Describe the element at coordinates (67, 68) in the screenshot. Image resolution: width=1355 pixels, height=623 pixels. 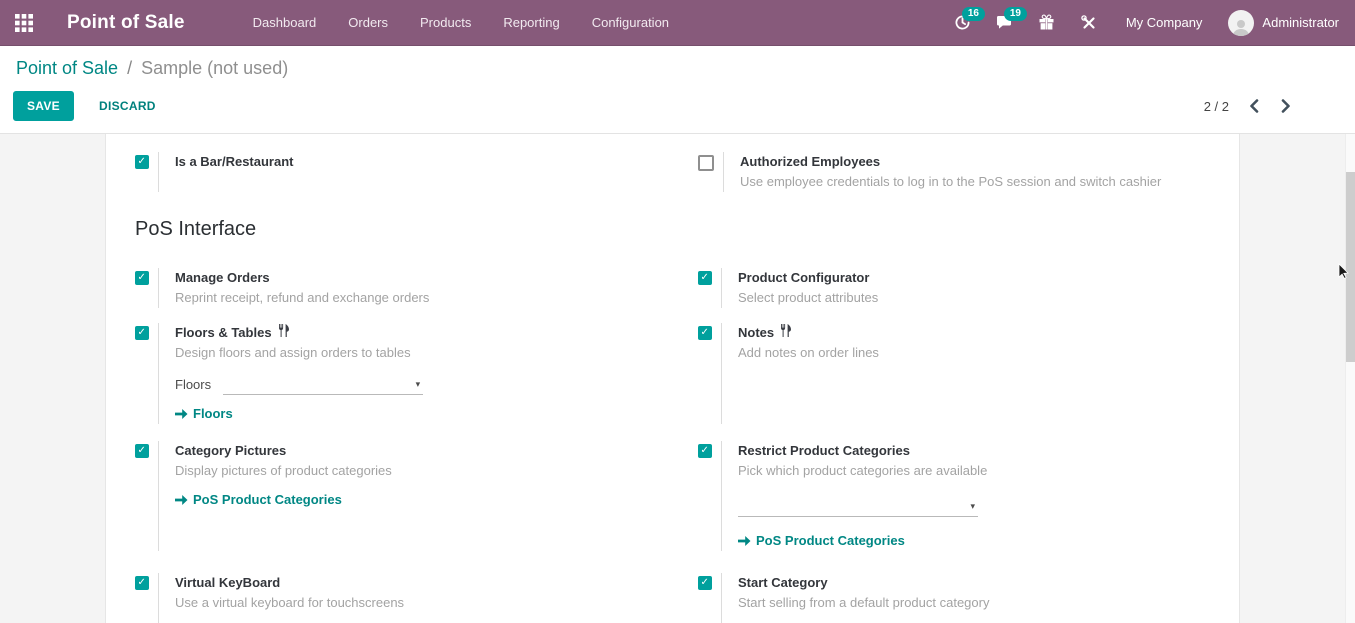
I see `breadcrumb-parent: Point of Sale` at that location.